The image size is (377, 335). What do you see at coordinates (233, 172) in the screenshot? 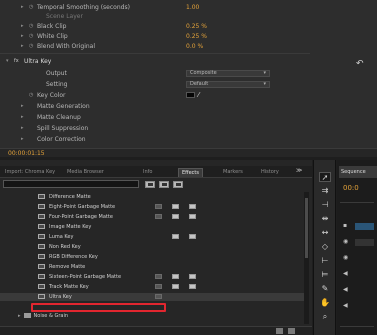
I see `tab-markers: Markers` at bounding box center [233, 172].